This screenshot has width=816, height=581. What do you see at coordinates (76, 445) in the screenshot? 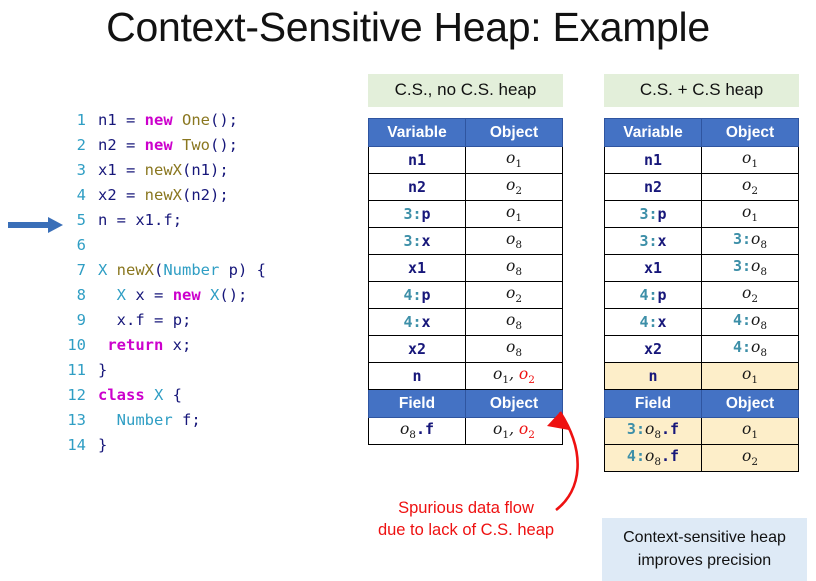
I see `line-number: 14` at bounding box center [76, 445].